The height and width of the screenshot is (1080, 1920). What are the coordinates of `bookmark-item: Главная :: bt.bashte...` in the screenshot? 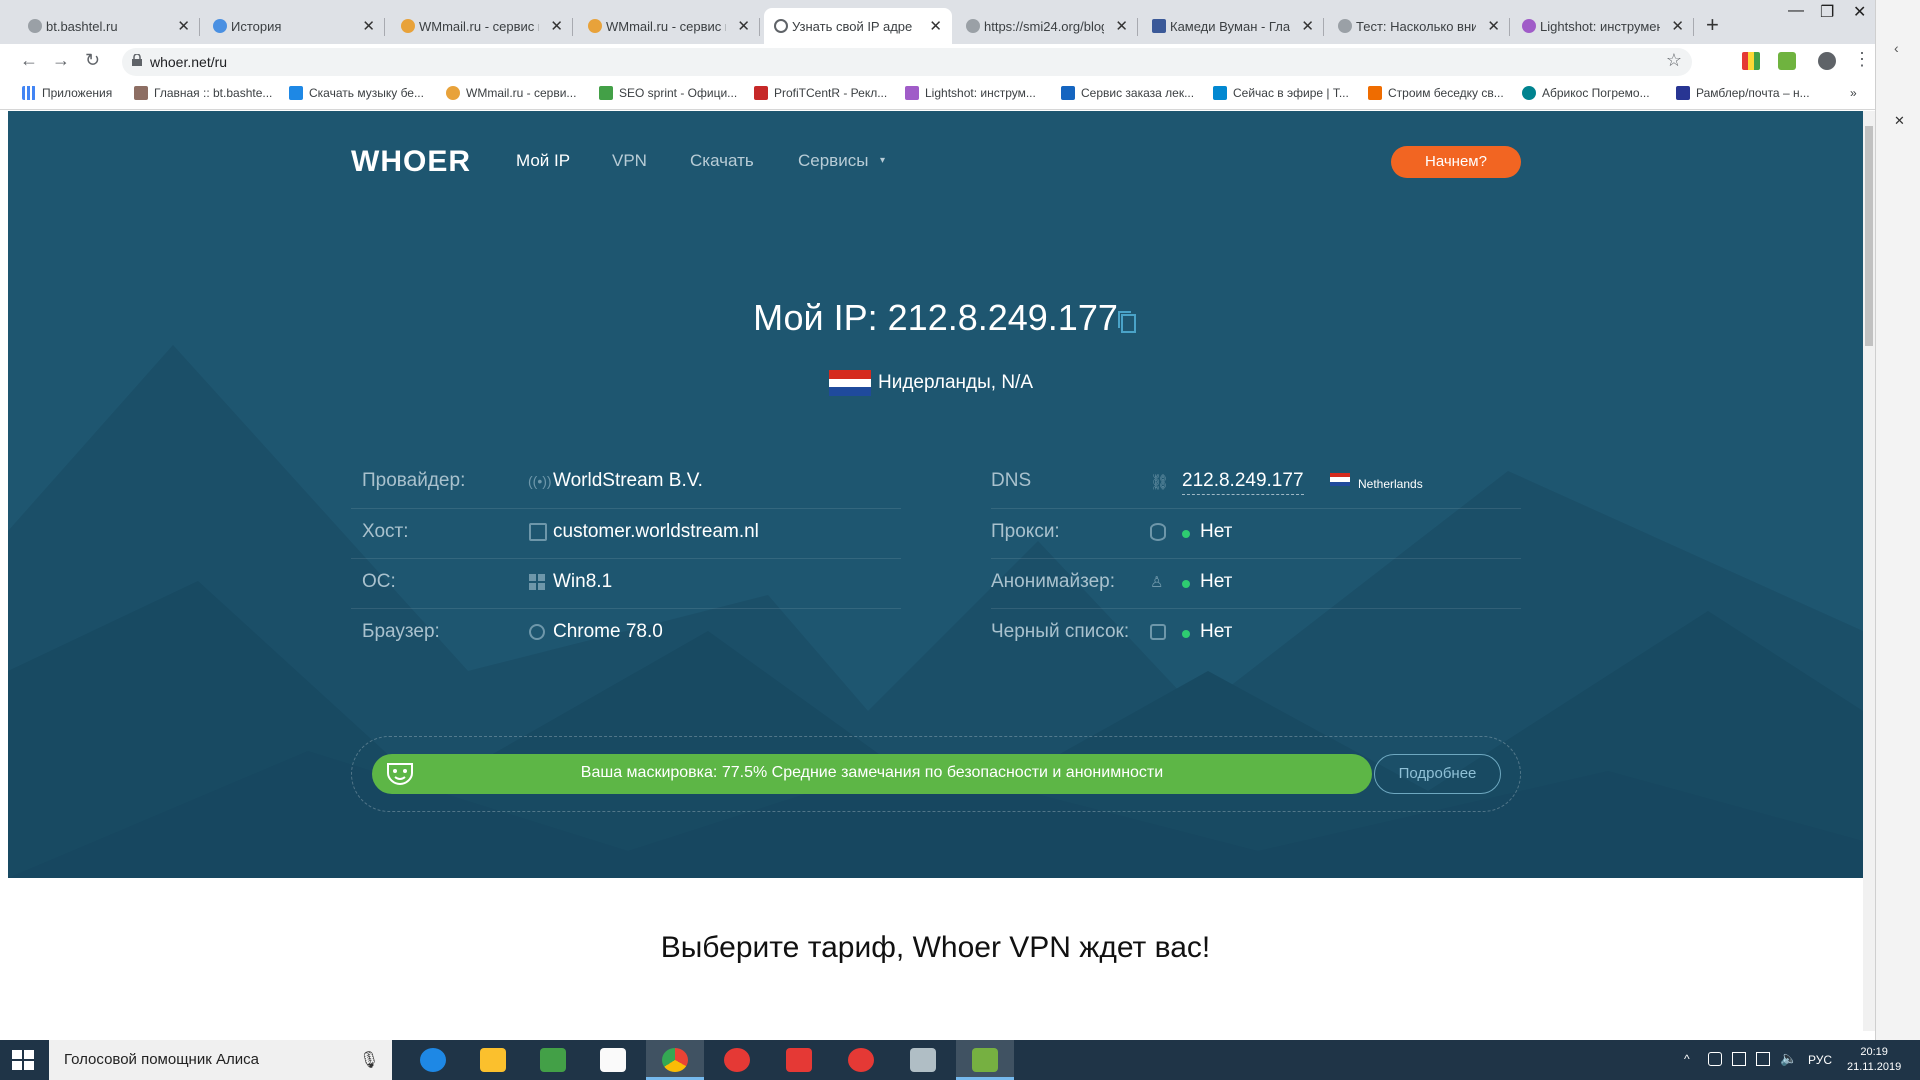 It's located at (203, 93).